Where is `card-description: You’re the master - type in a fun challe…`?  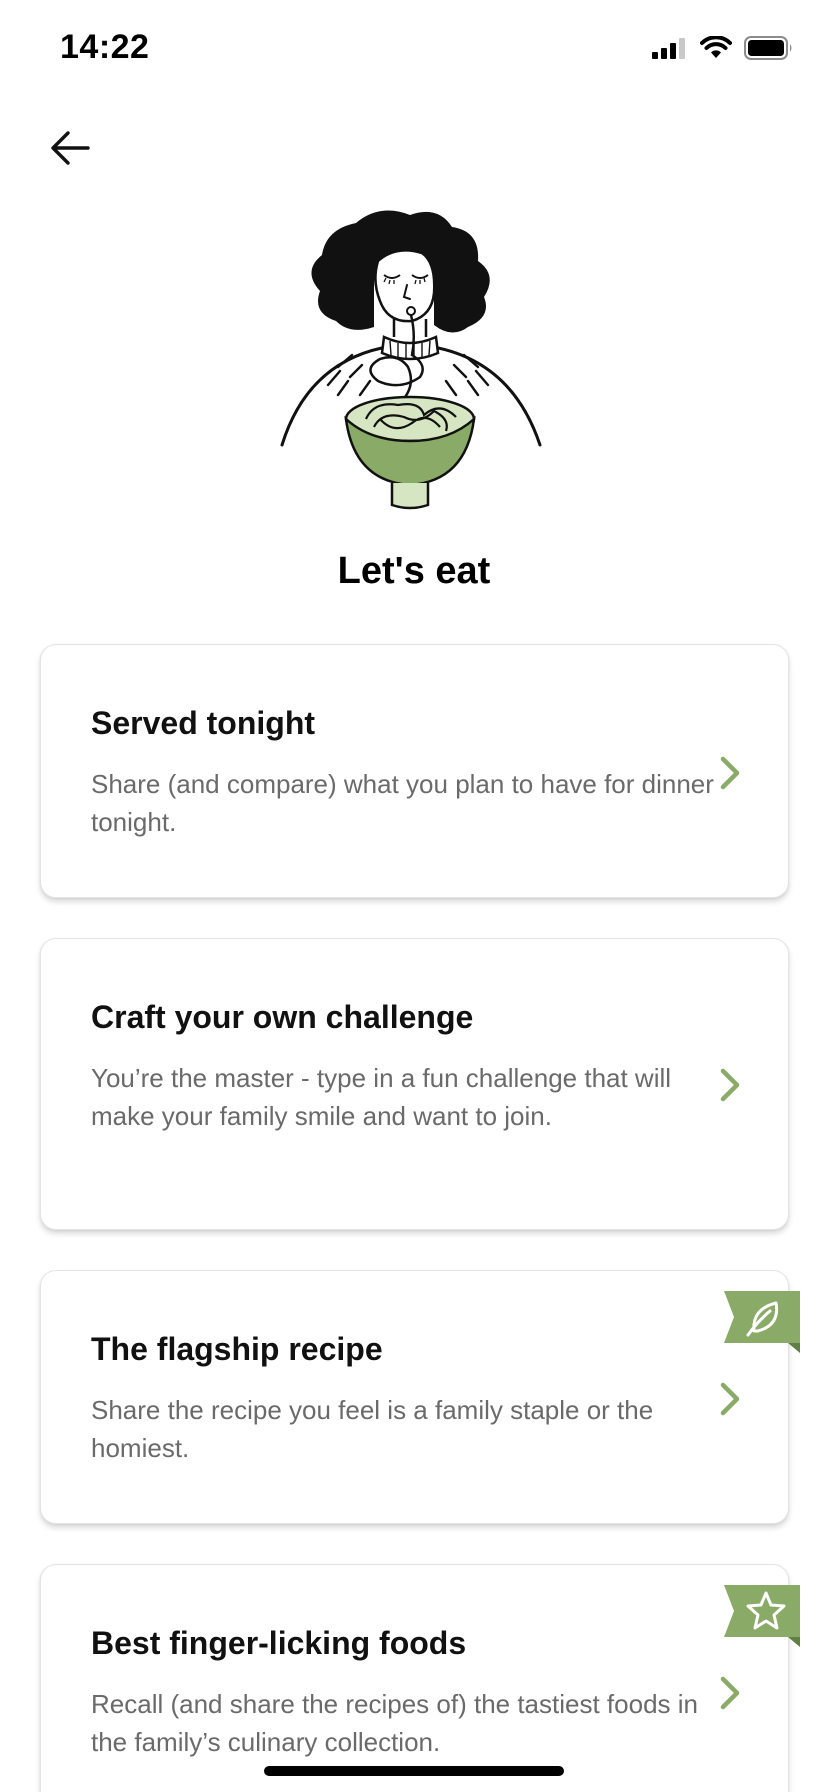
card-description: You’re the master - type in a fun challe… is located at coordinates (381, 1097).